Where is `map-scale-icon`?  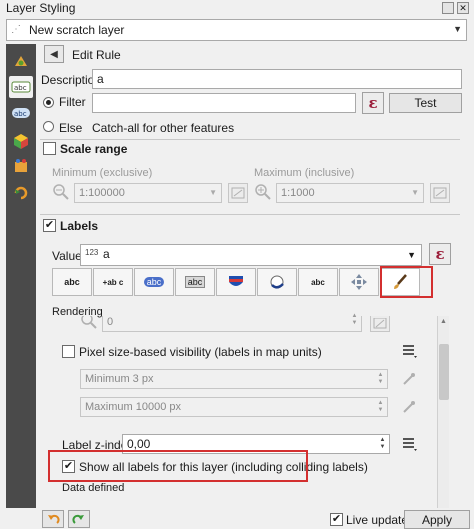 map-scale-icon is located at coordinates (380, 322).